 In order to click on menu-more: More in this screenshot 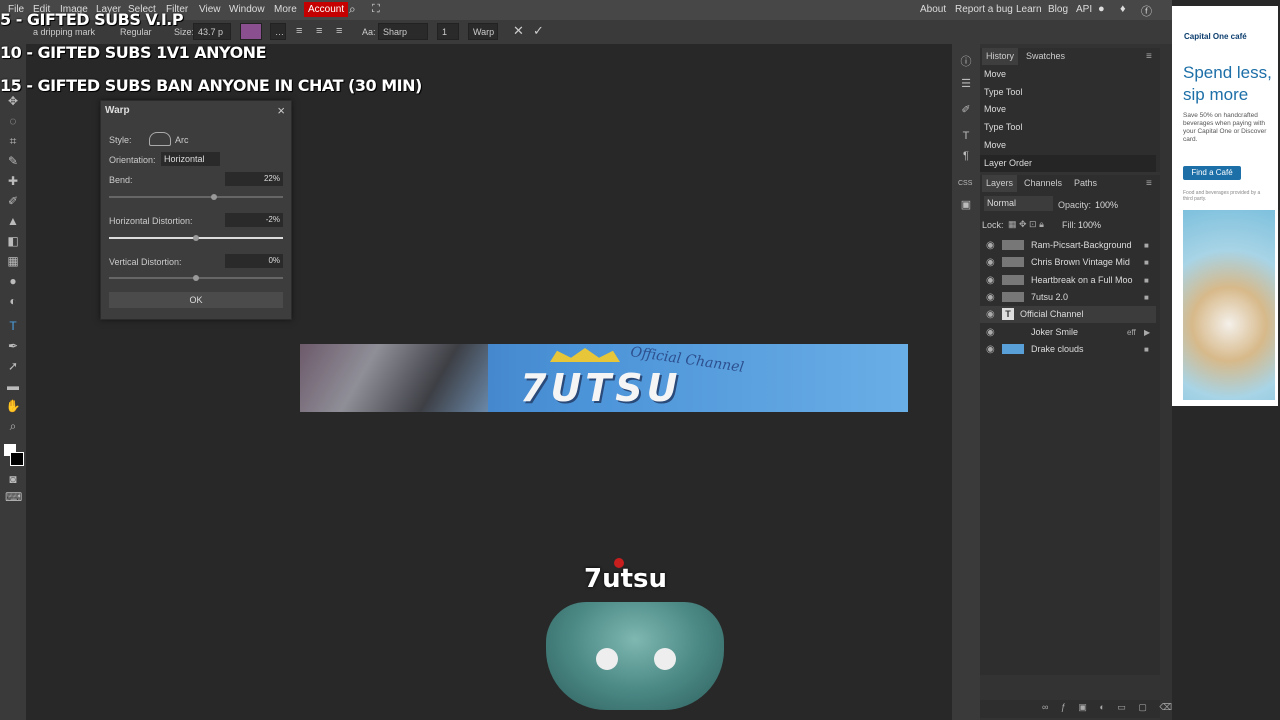, I will do `click(285, 9)`.